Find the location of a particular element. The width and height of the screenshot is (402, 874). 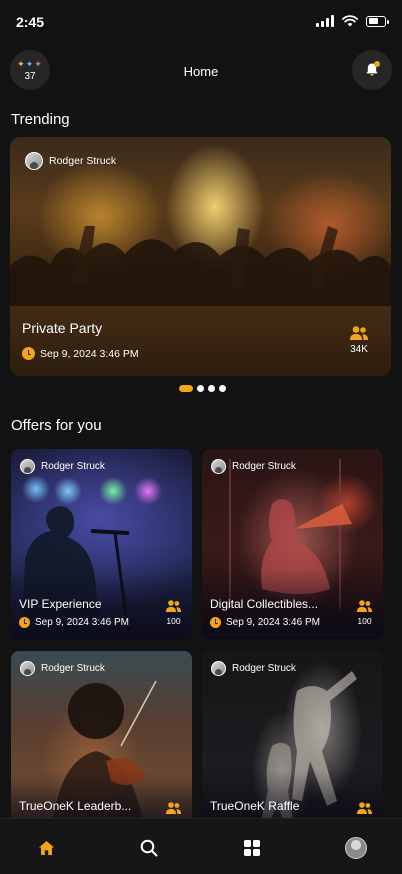

notifications-button is located at coordinates (372, 70).